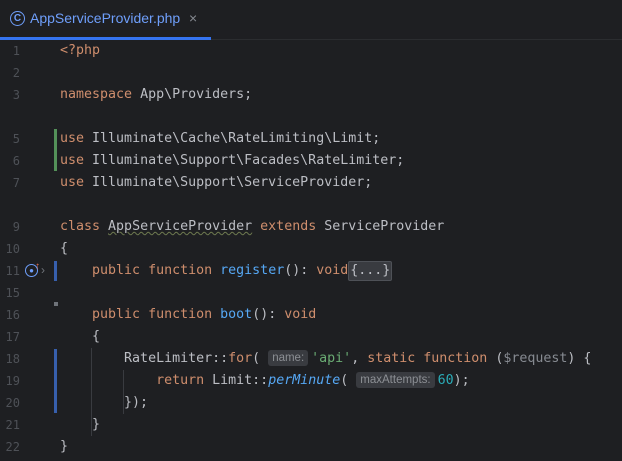  I want to click on line-number: 9, so click(16, 227).